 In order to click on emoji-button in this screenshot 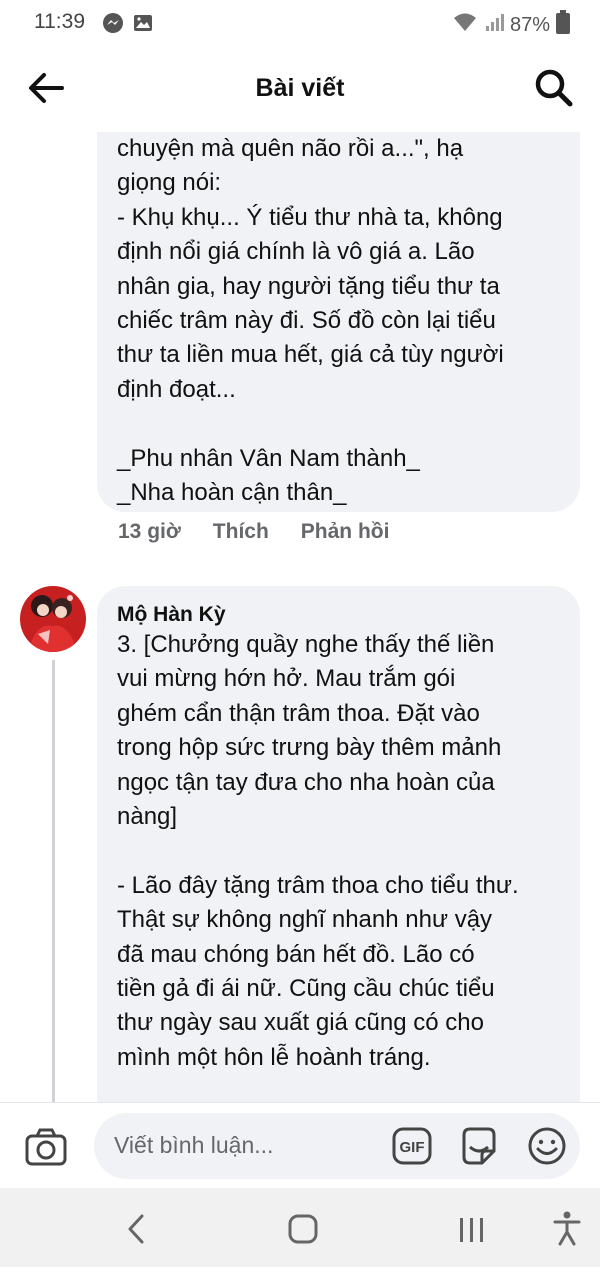, I will do `click(547, 1146)`.